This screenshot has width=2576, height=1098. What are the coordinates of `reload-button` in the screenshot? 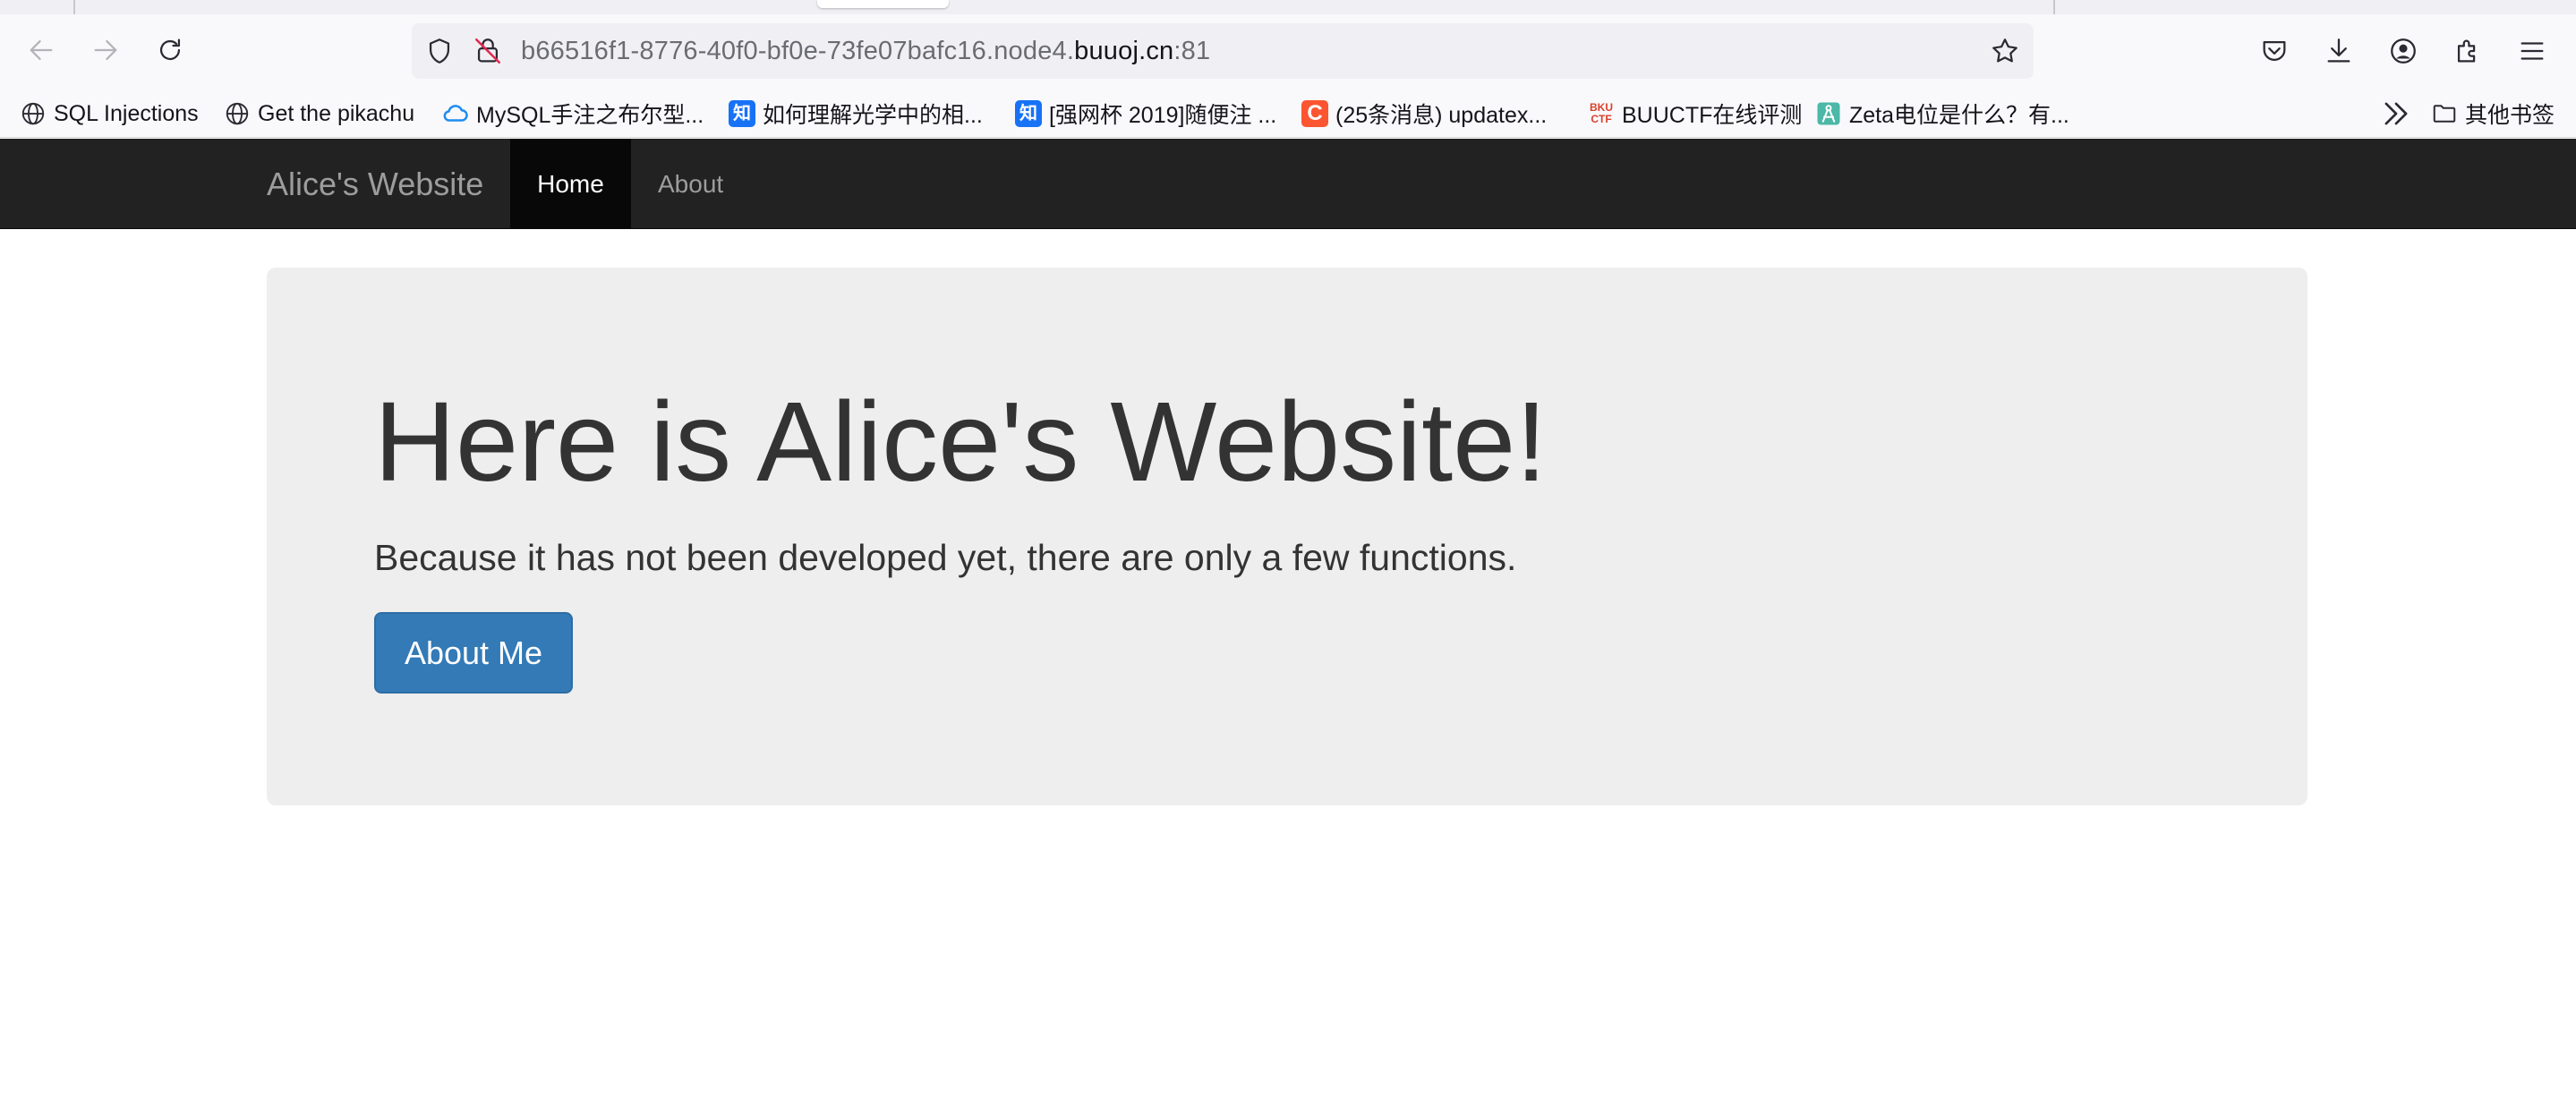 It's located at (170, 50).